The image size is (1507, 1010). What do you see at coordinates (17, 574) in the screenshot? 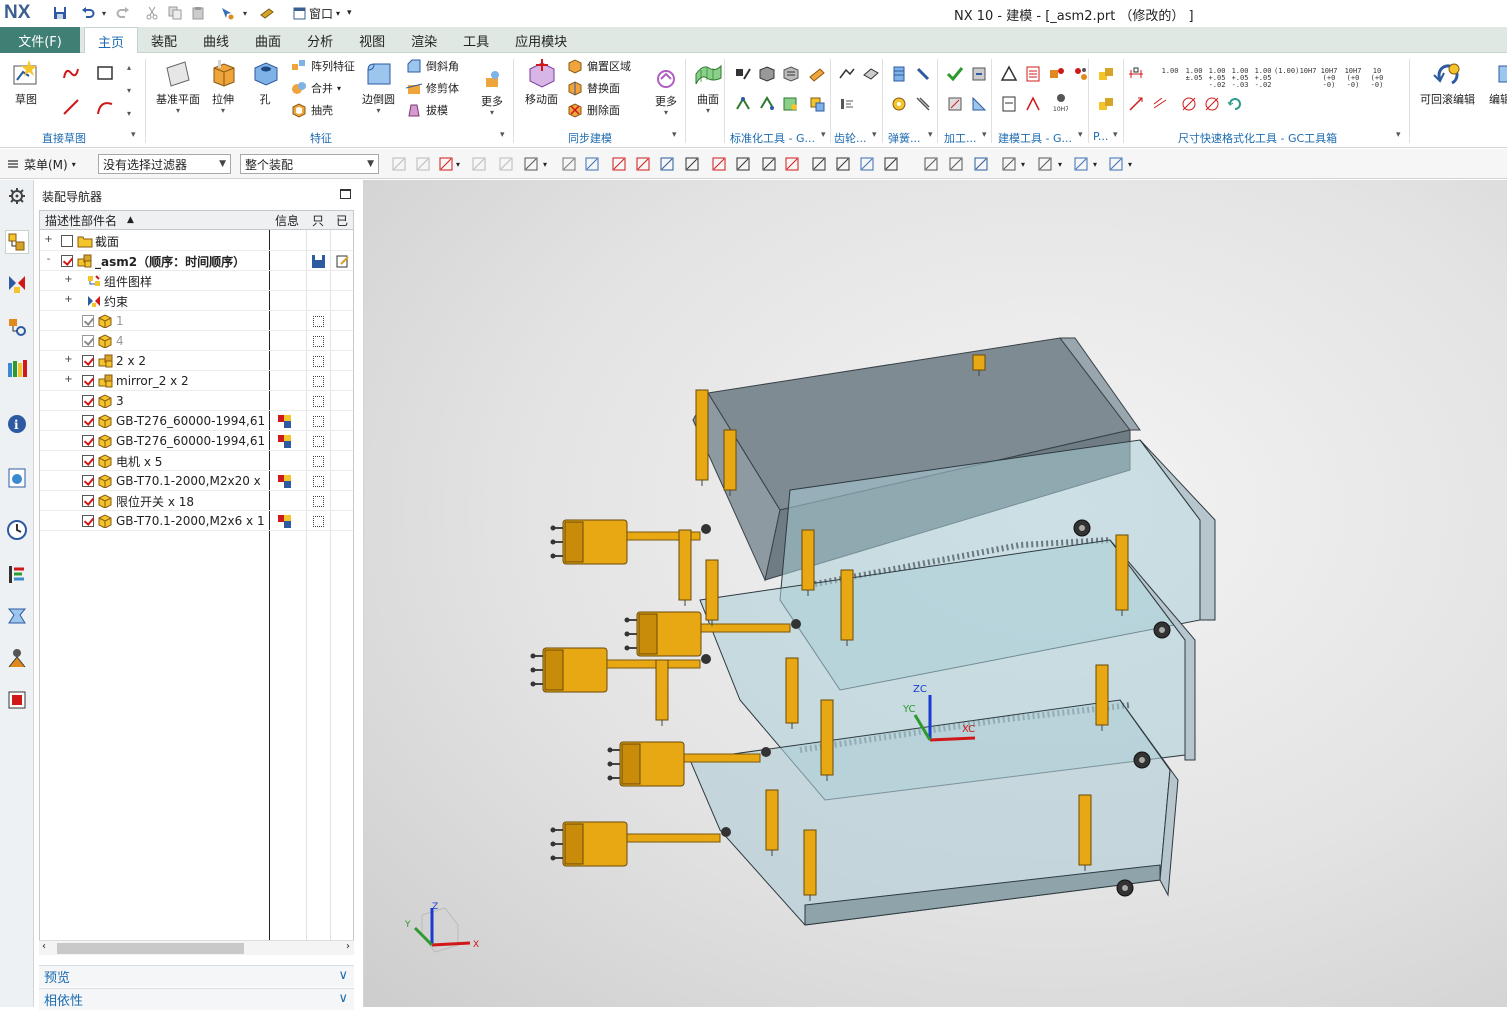
I see `system-materials-icon` at bounding box center [17, 574].